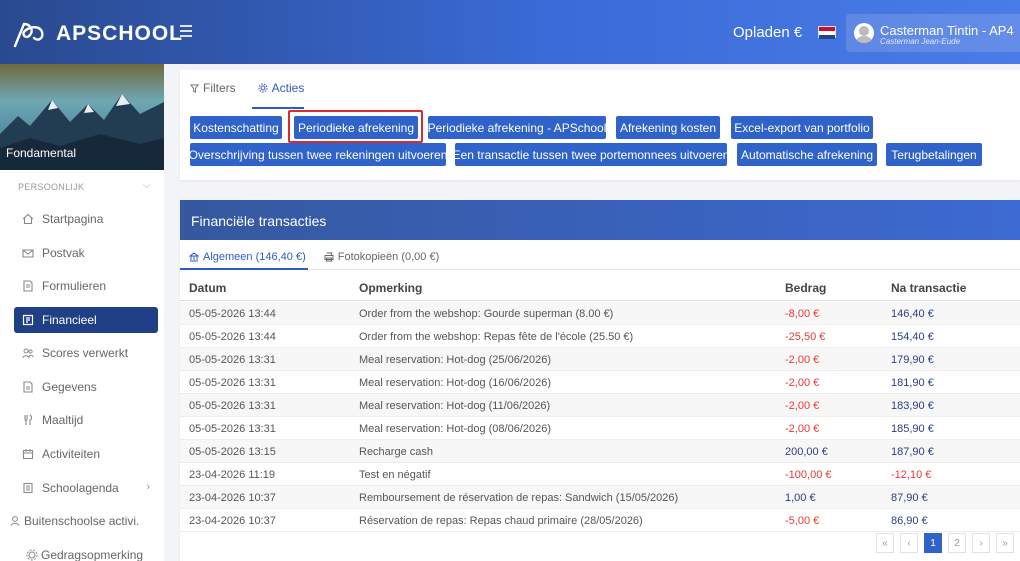  I want to click on sidebar-item-schoolagenda: Schoolagenda ›, so click(86, 488).